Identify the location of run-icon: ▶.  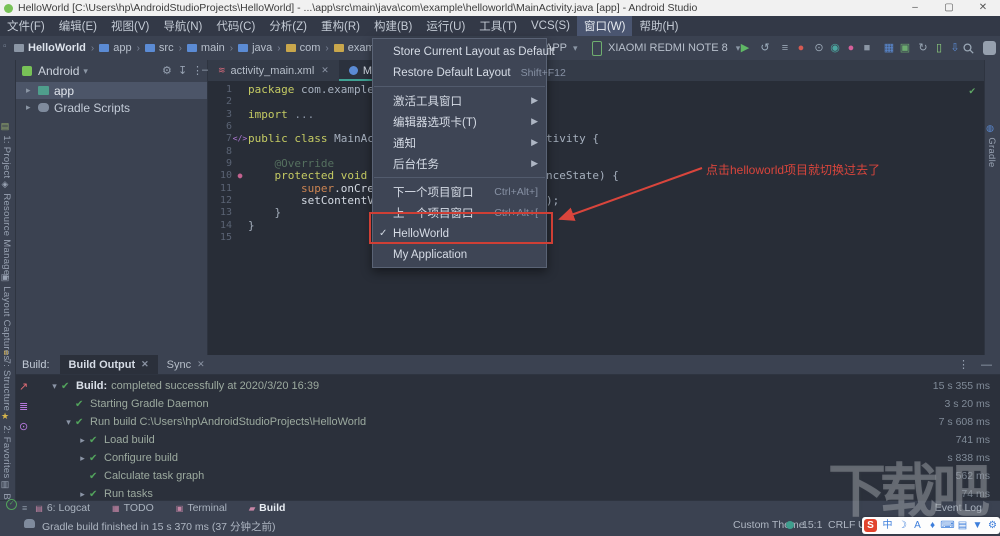
(745, 48).